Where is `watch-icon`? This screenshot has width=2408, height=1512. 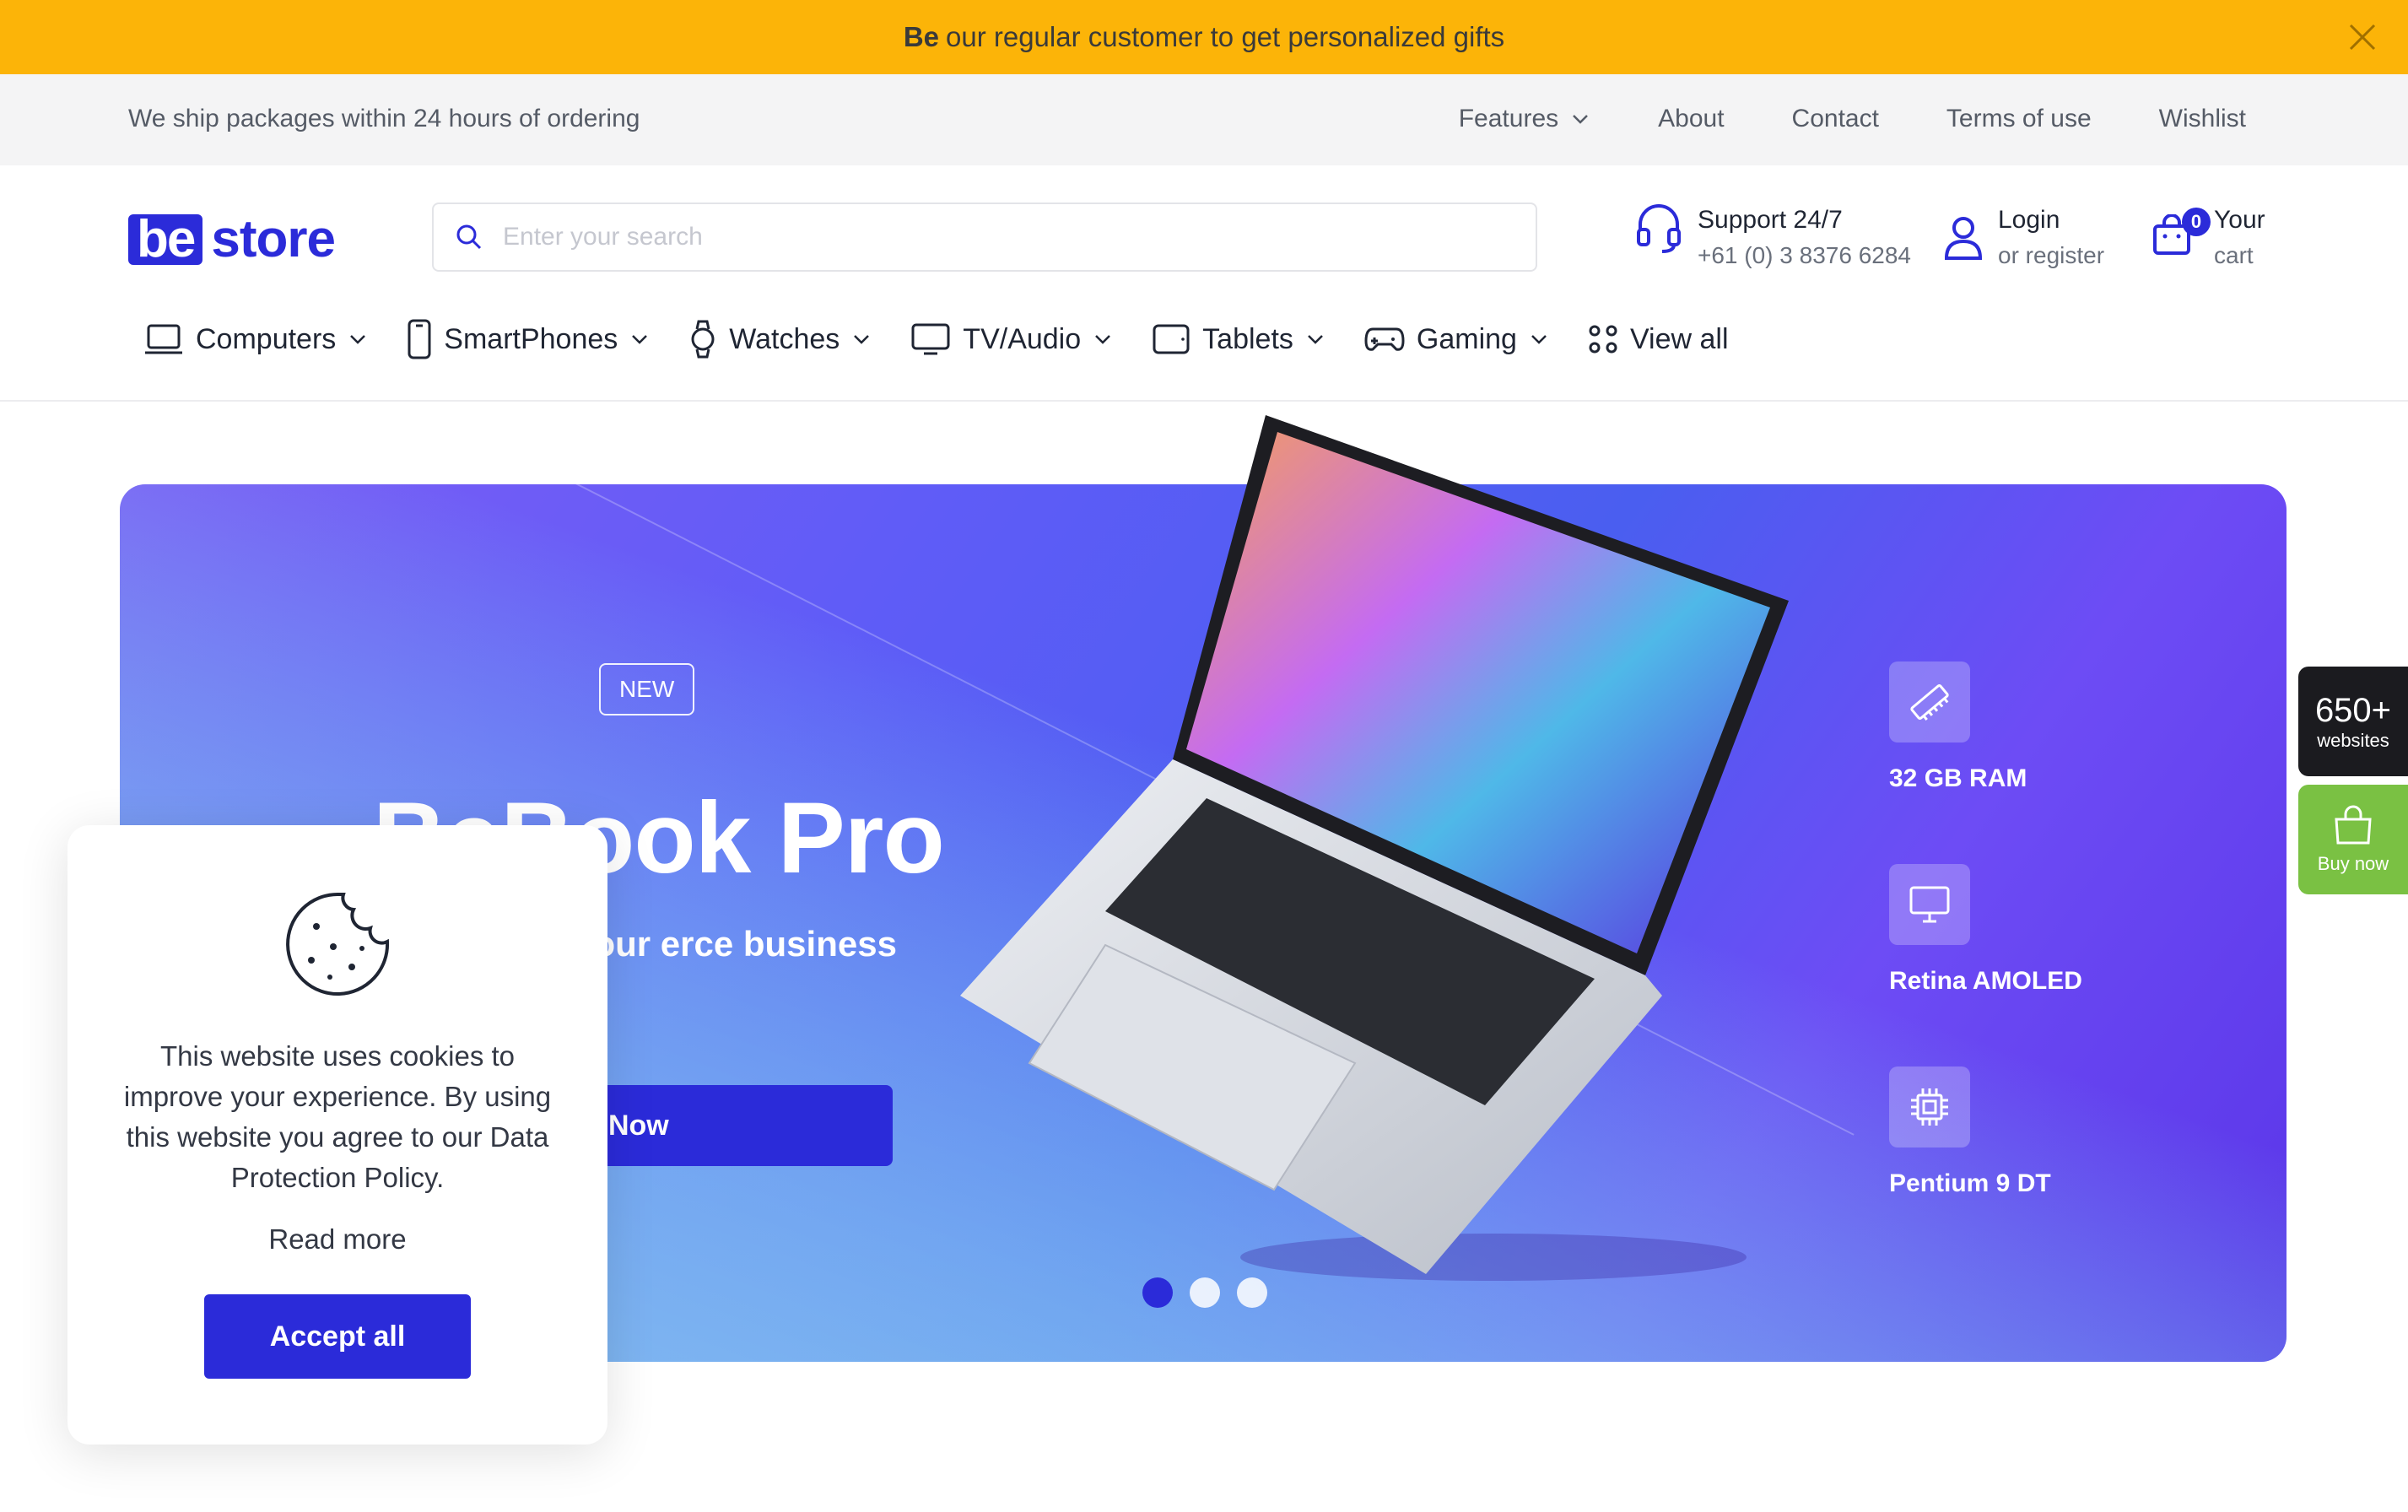 watch-icon is located at coordinates (703, 339).